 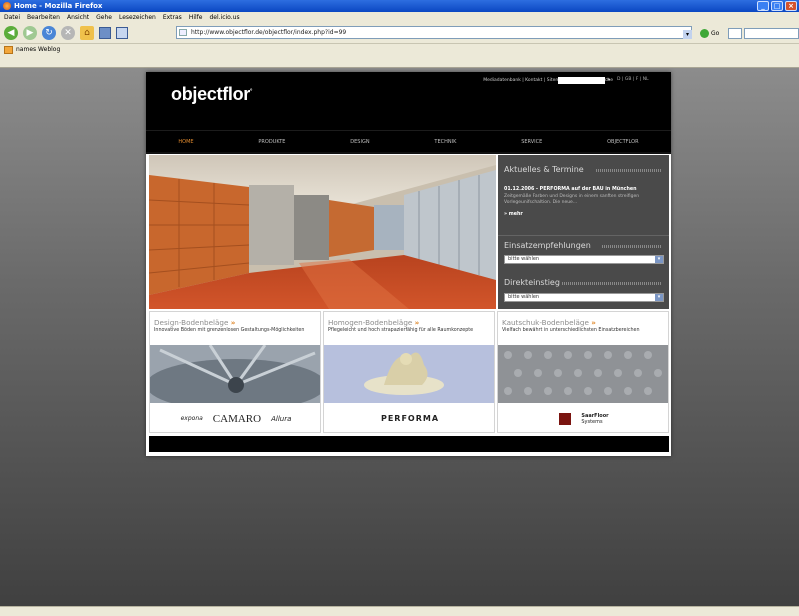 I want to click on rss-icon, so click(x=8, y=50).